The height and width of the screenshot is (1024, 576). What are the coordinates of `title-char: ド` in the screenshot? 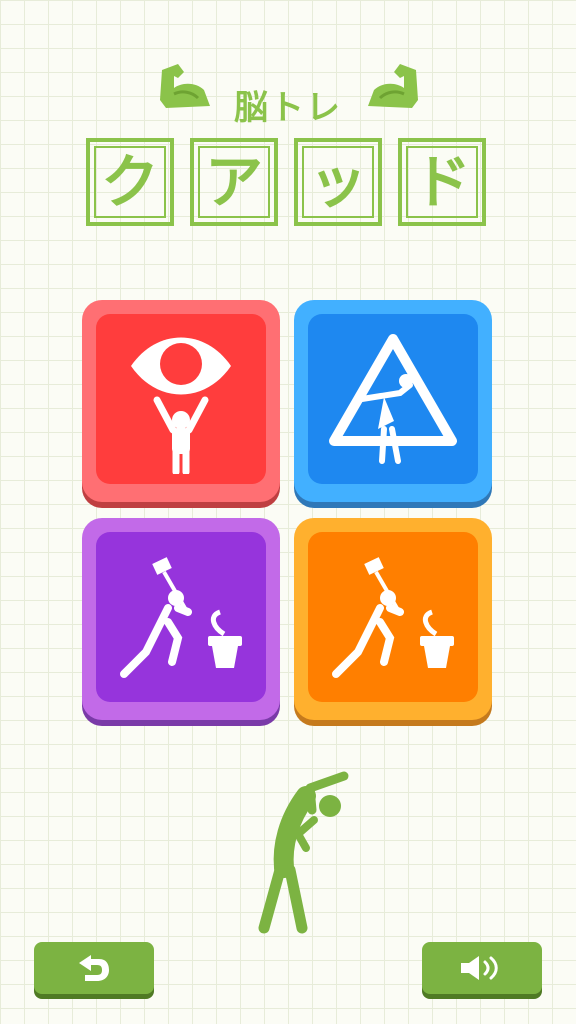 It's located at (442, 182).